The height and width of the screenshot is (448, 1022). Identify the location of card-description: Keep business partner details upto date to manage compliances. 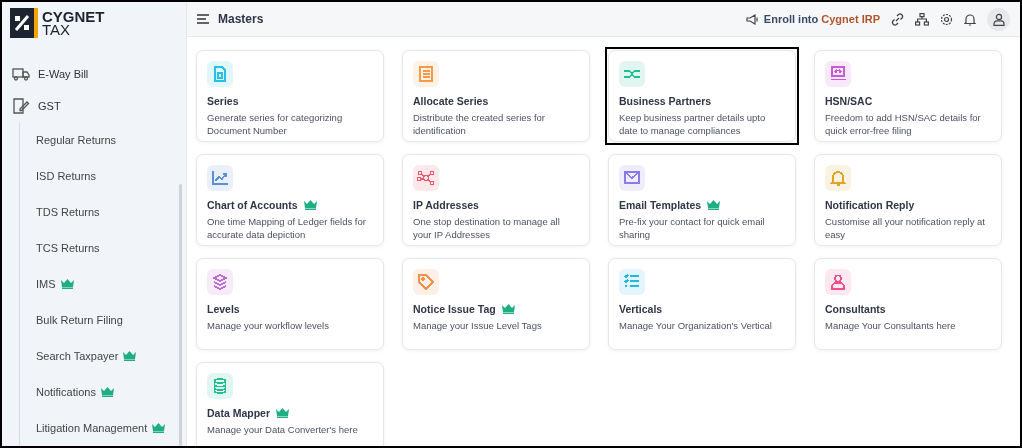
(693, 124).